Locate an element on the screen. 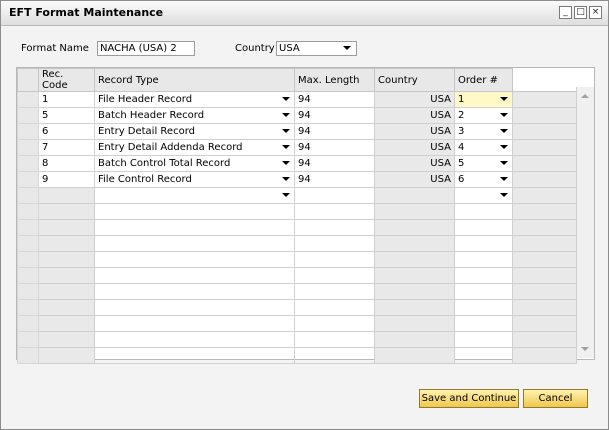  save-and-continue-button: Save and Continue is located at coordinates (469, 398).